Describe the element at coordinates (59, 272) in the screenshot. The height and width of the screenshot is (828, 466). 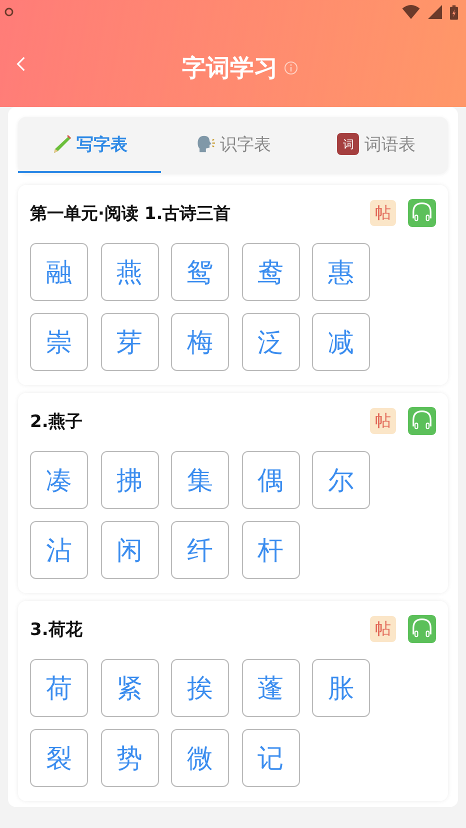
I see `character-tile: 融` at that location.